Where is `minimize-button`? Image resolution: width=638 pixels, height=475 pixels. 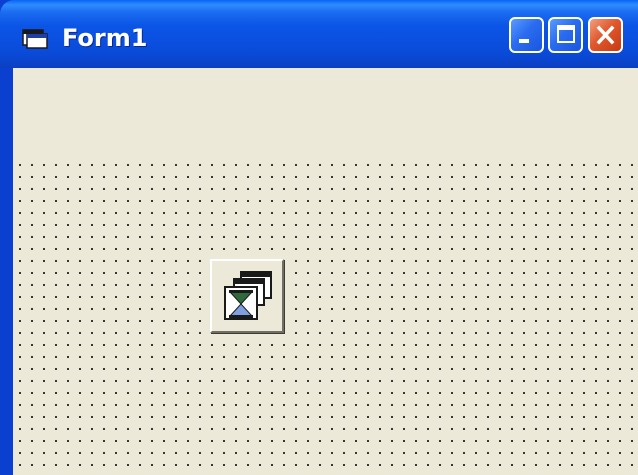 minimize-button is located at coordinates (526, 35).